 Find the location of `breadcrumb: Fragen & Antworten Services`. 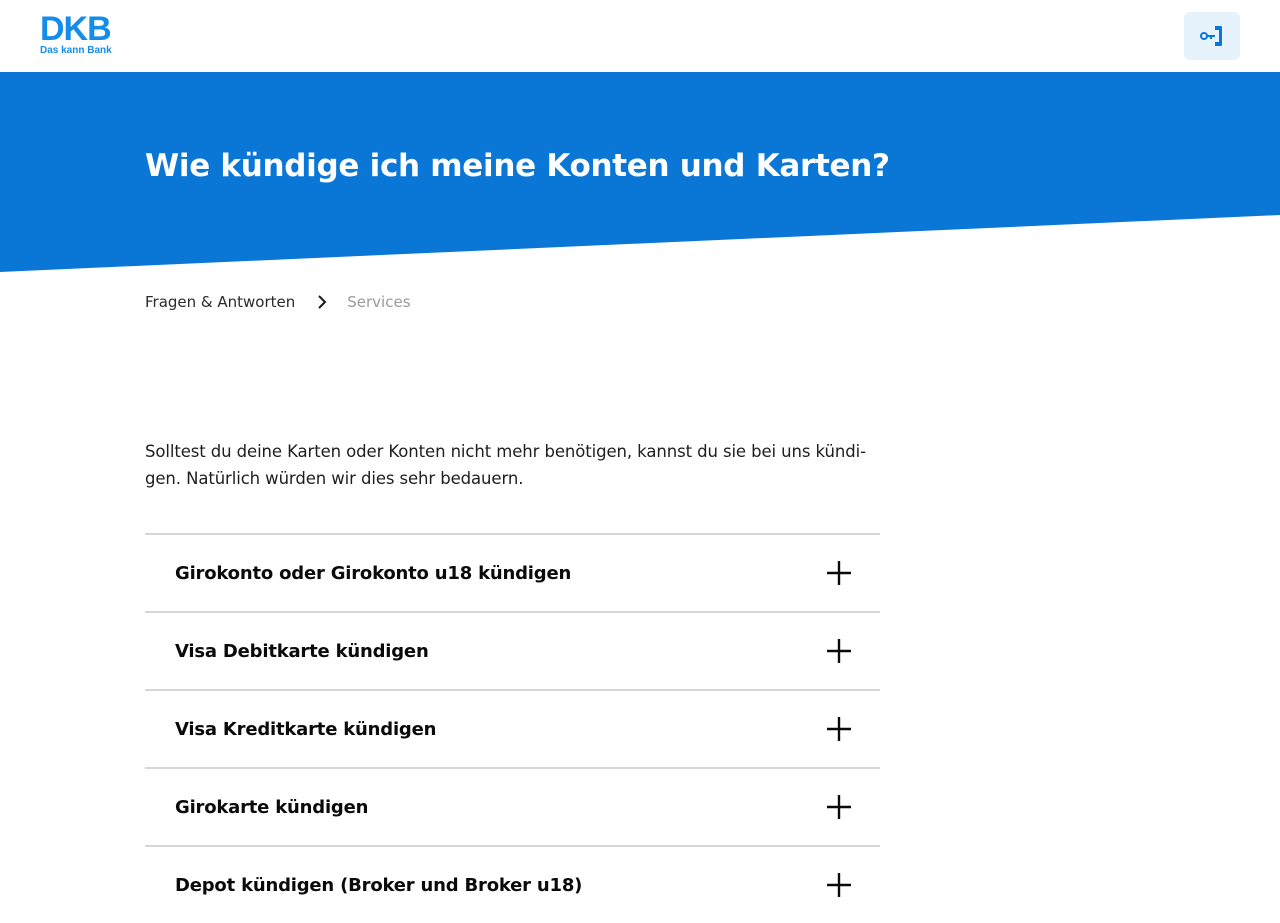

breadcrumb: Fragen & Antworten Services is located at coordinates (278, 302).